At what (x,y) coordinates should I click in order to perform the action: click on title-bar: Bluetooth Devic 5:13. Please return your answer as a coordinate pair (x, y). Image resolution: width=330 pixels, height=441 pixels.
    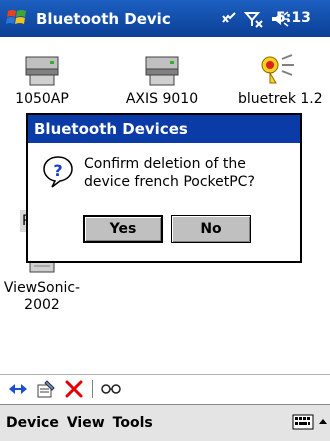
    Looking at the image, I should click on (165, 18).